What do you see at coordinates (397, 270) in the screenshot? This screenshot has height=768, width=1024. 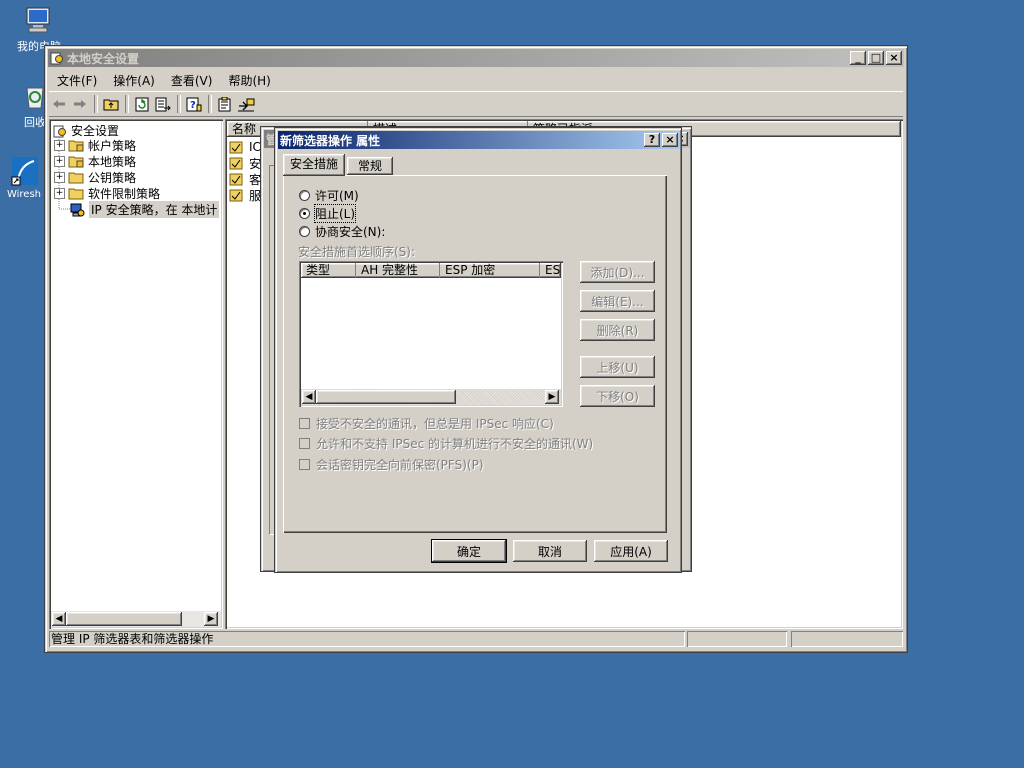 I see `column-header-ah-integrity: AH 完整性` at bounding box center [397, 270].